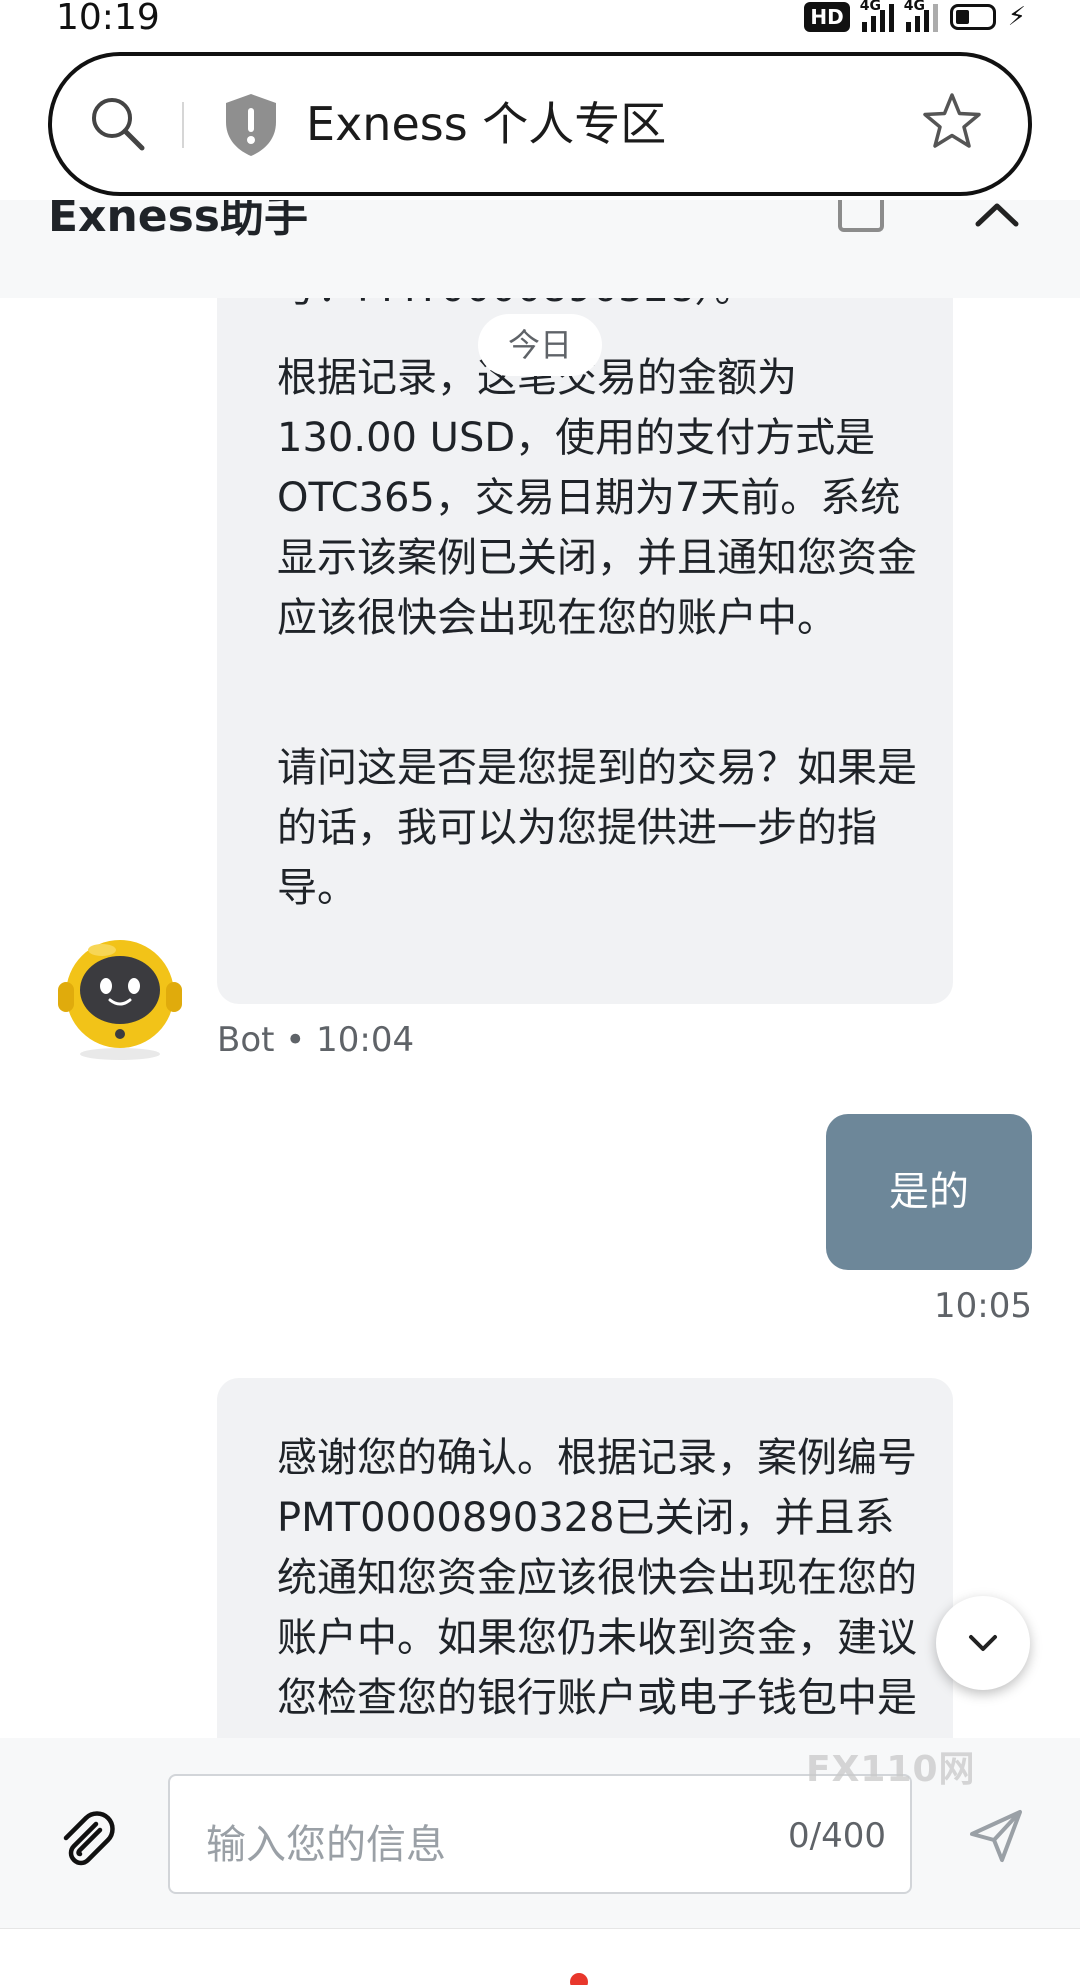 This screenshot has height=1985, width=1080. What do you see at coordinates (251, 127) in the screenshot?
I see `shield-warning-icon` at bounding box center [251, 127].